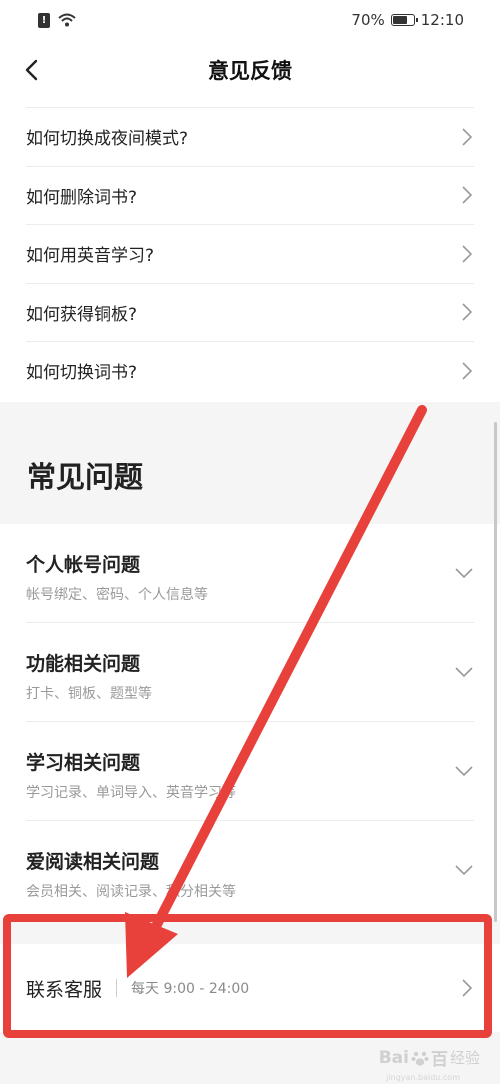 Image resolution: width=500 pixels, height=1084 pixels. Describe the element at coordinates (464, 1058) in the screenshot. I see `watermark-sub: 经验` at that location.